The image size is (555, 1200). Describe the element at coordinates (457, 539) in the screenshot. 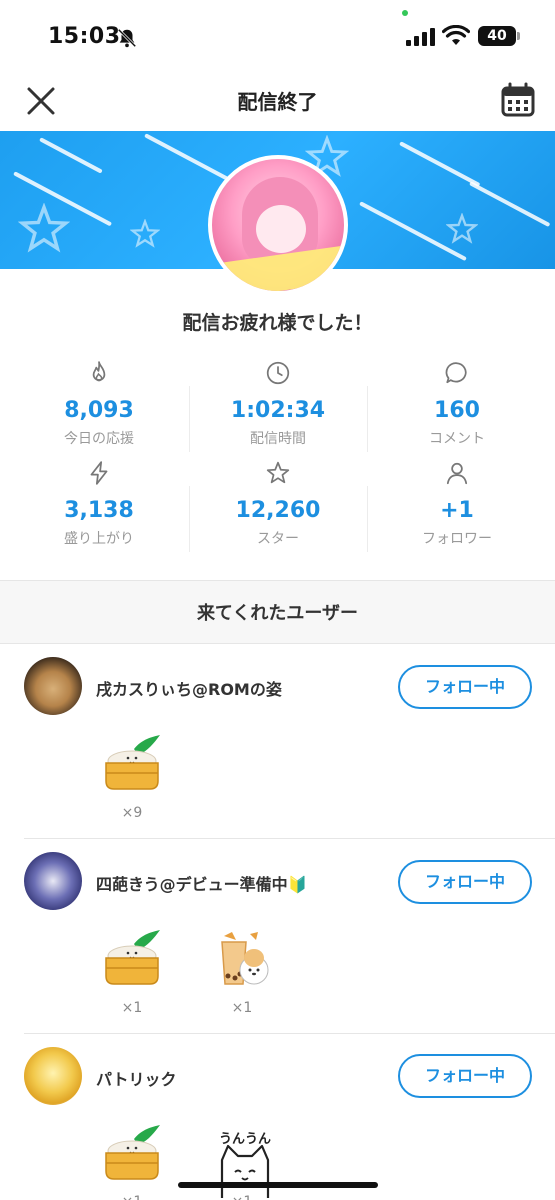

I see `stat-label: フォロワー` at that location.